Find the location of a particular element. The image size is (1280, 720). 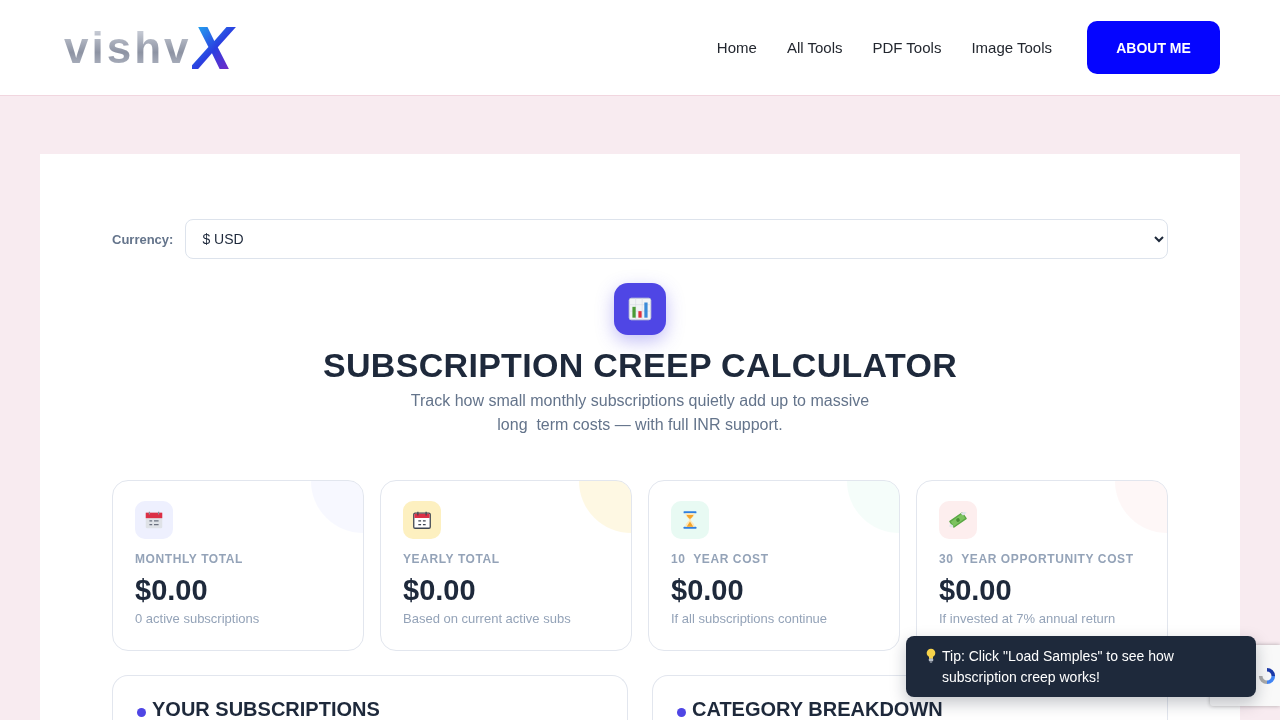

about-me-button: ABOUT ME is located at coordinates (1153, 47).